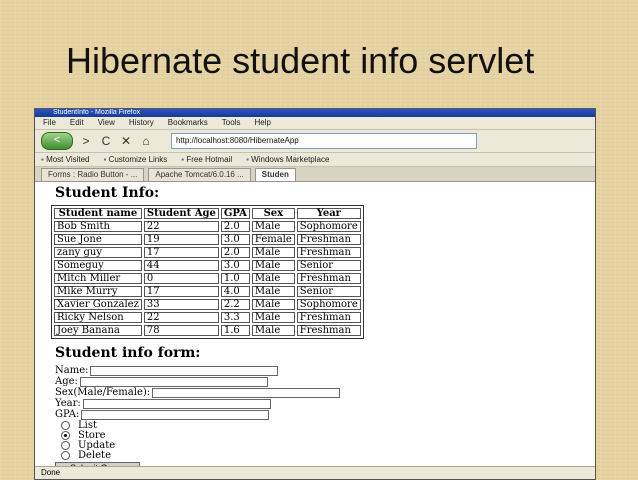 This screenshot has width=638, height=480. What do you see at coordinates (136, 159) in the screenshot?
I see `bookmark-customize-links: Customize Links` at bounding box center [136, 159].